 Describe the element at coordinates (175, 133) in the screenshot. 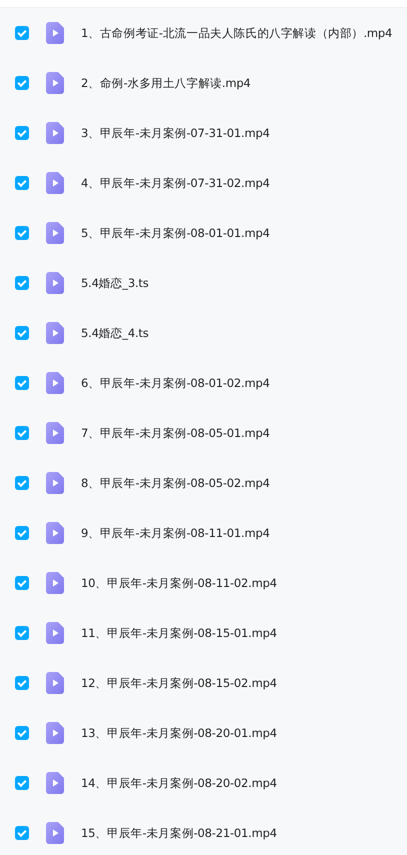

I see `file-name: 3、甲辰年-未月案例-07-31-01.mp4` at that location.